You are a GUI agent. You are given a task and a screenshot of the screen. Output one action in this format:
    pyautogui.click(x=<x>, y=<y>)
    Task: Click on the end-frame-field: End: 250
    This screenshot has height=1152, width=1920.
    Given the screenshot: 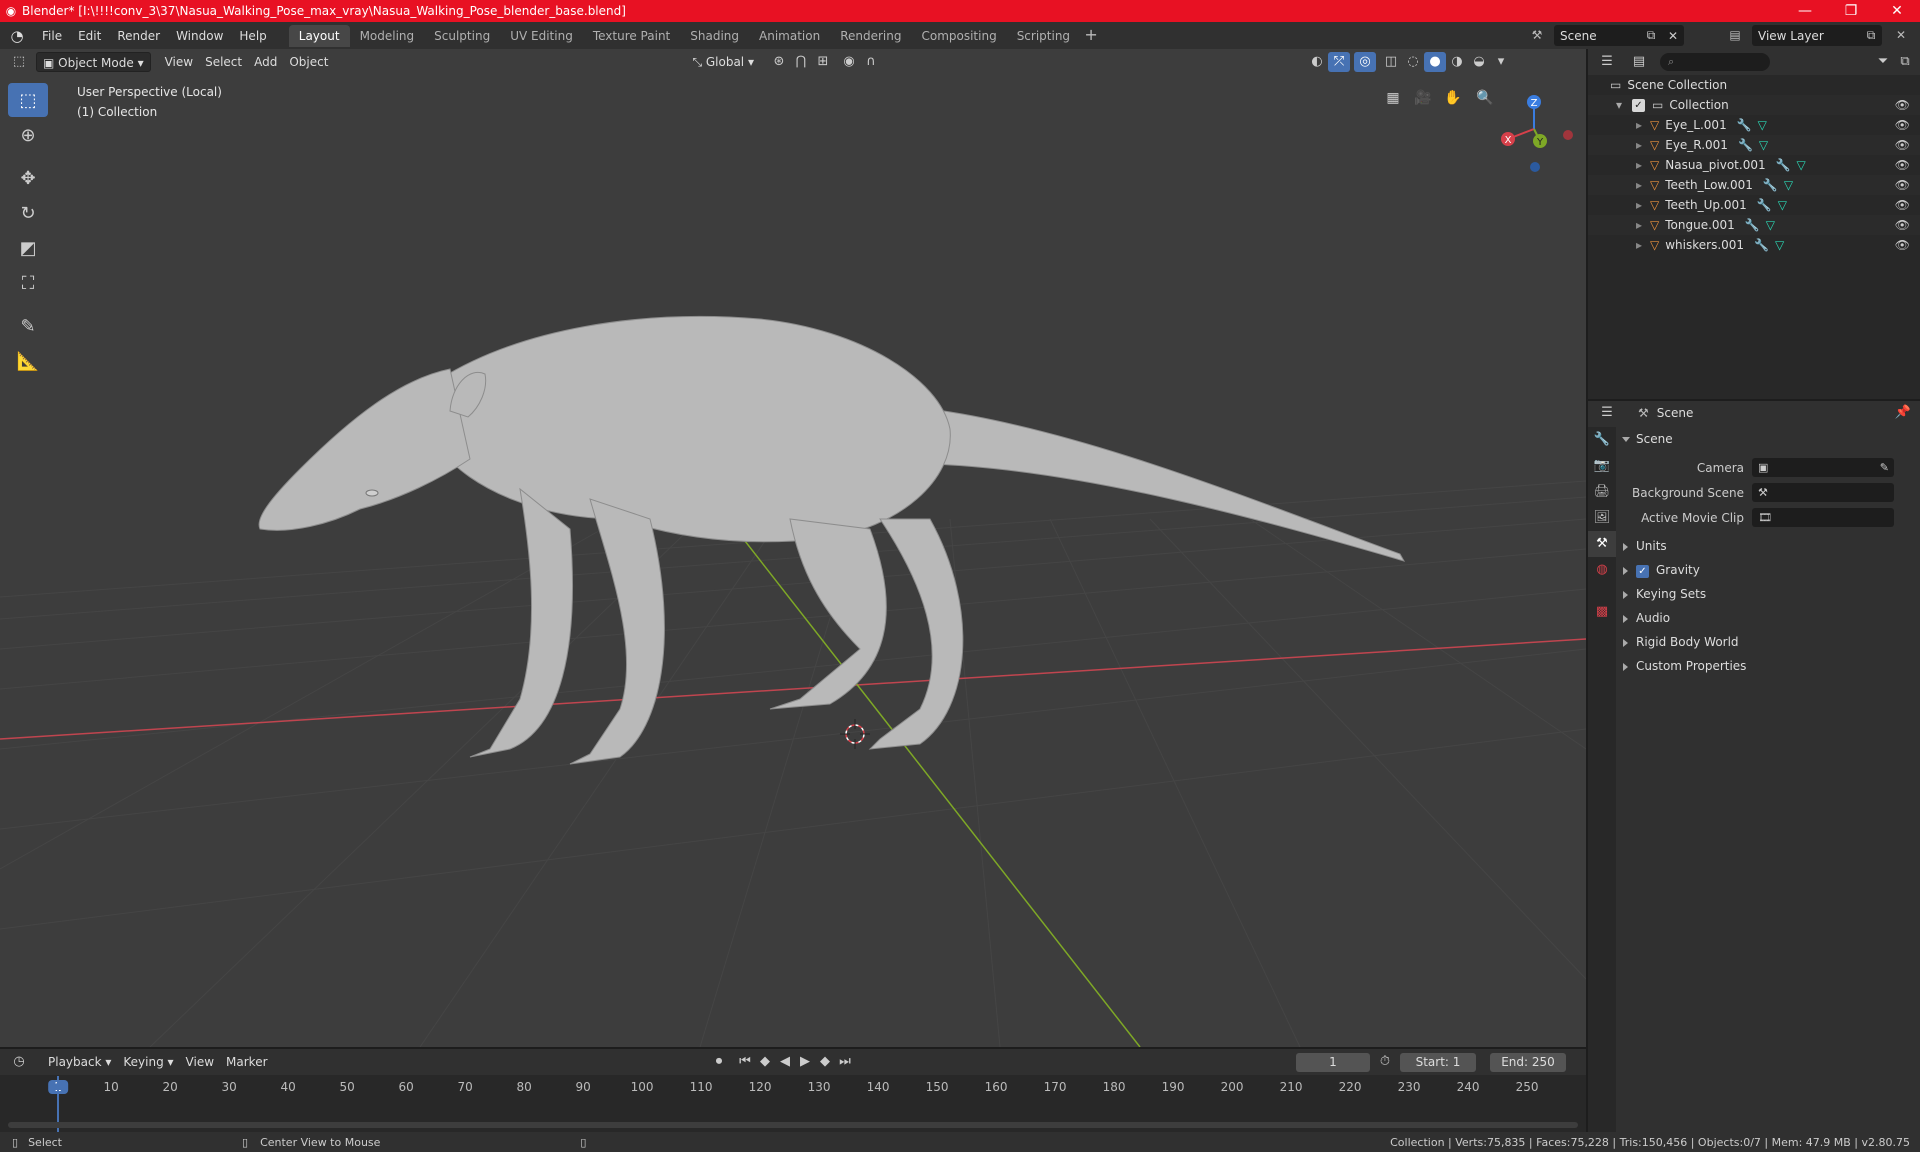 What is the action you would take?
    pyautogui.click(x=1528, y=1062)
    